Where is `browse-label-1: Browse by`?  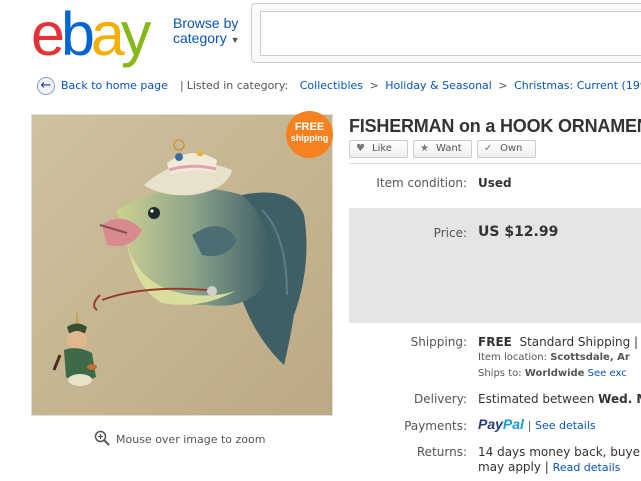 browse-label-1: Browse by is located at coordinates (206, 23).